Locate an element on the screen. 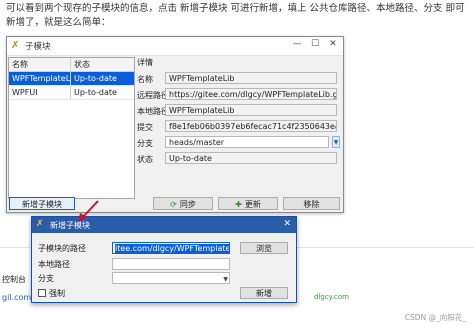  arrow-line is located at coordinates (90, 209).